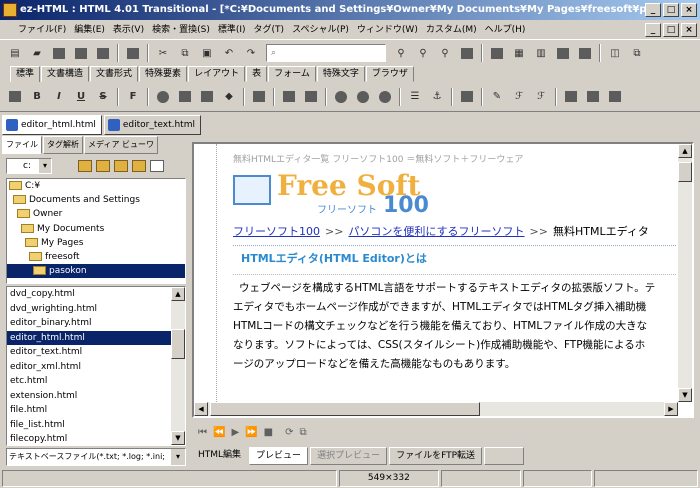 This screenshot has height=488, width=700. I want to click on preview-vertical-scrollbar: ▲ ▼, so click(685, 273).